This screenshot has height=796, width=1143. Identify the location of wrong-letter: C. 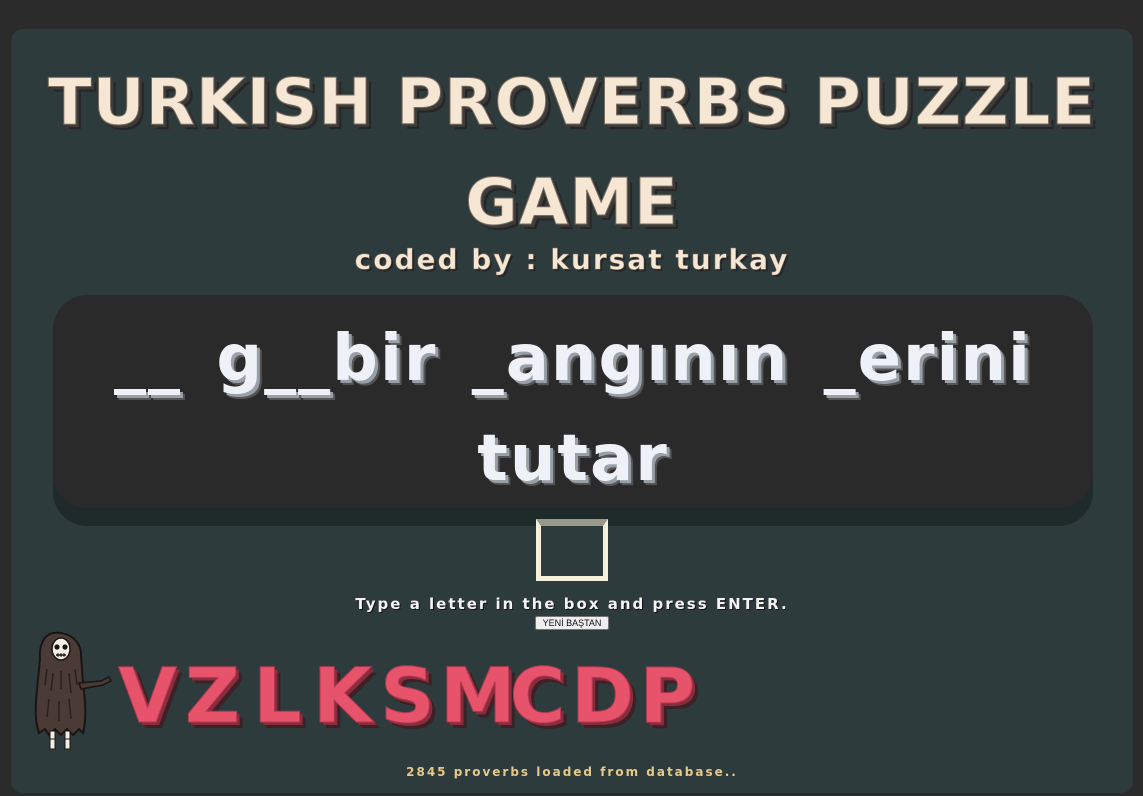
(537, 696).